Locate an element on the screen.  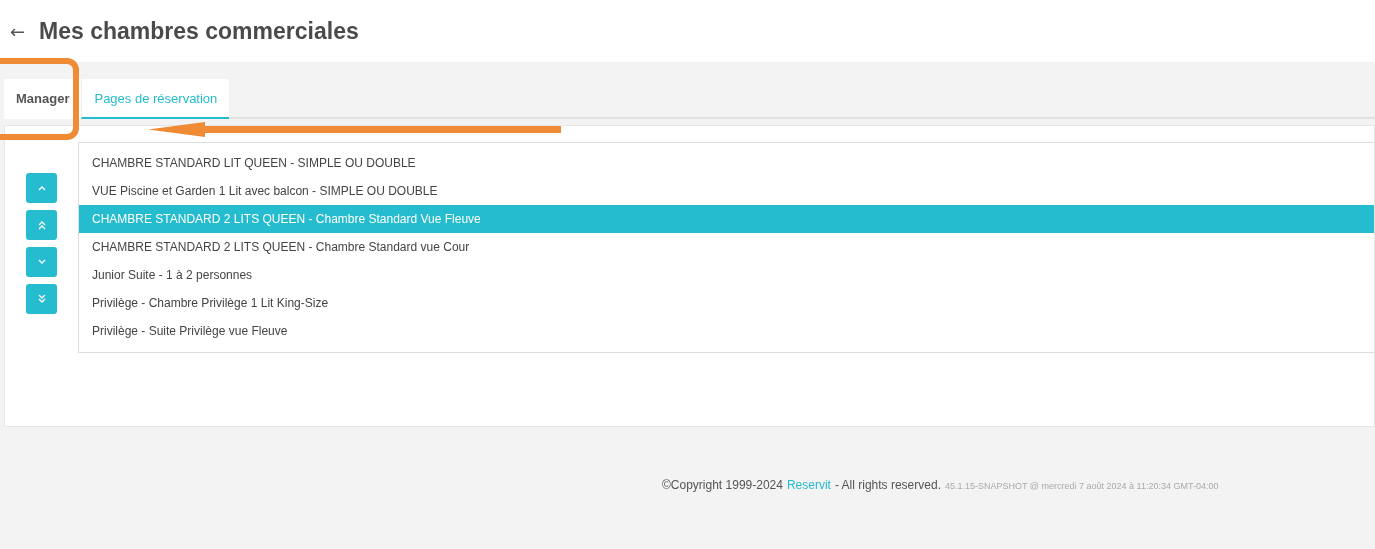
move-down-button is located at coordinates (41, 262).